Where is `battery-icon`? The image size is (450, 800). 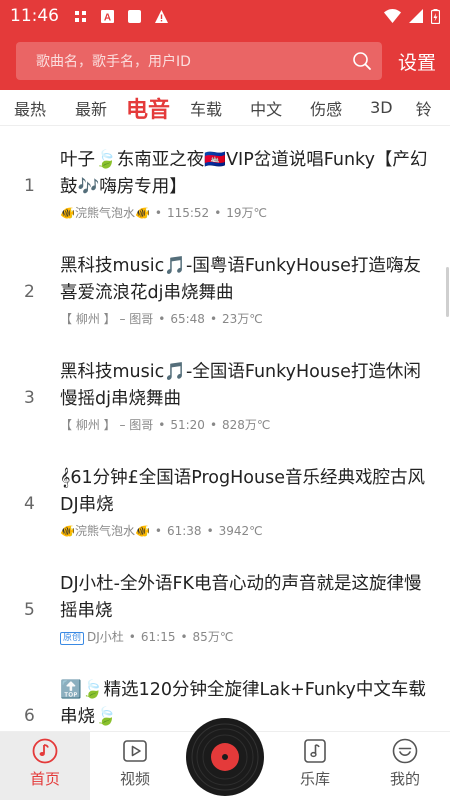
battery-icon is located at coordinates (435, 16).